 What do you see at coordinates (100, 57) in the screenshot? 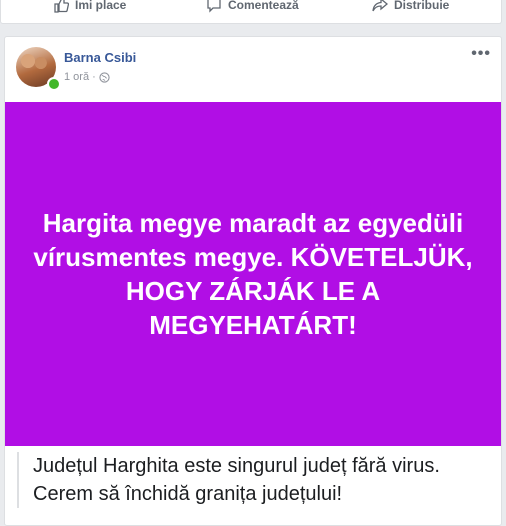
I see `author-name: Barna Csibi` at bounding box center [100, 57].